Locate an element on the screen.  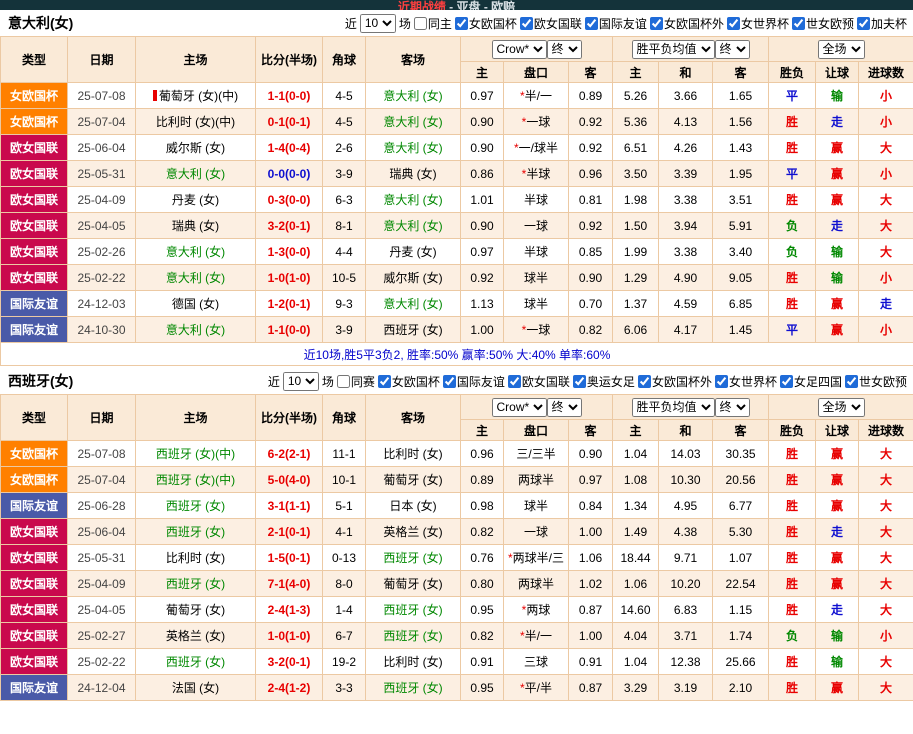
competition-badge: 女欧国杯 is located at coordinates (34, 121).